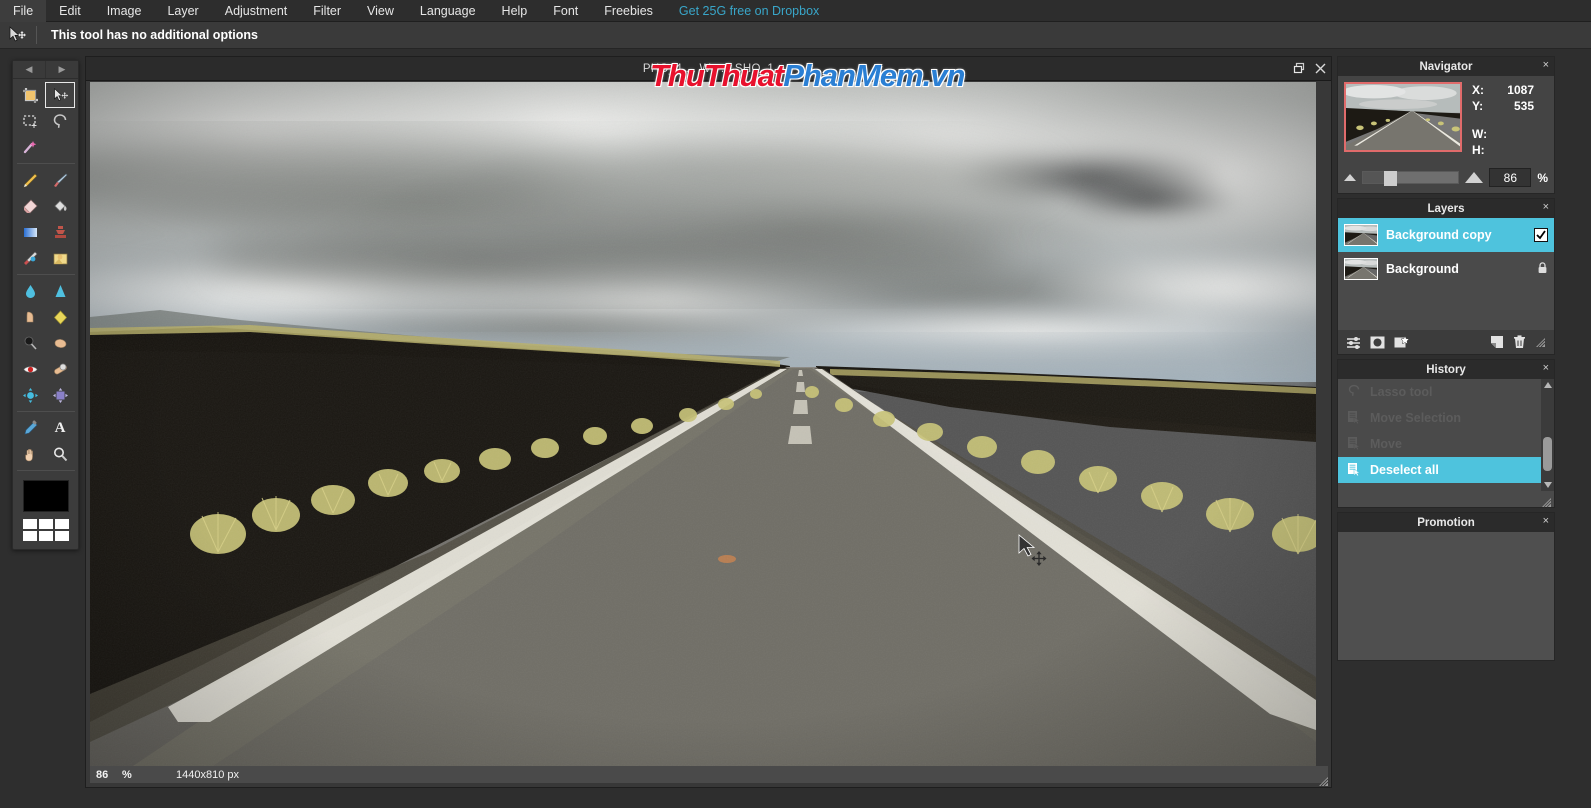 Image resolution: width=1591 pixels, height=808 pixels. What do you see at coordinates (1547, 485) in the screenshot?
I see `history-scroll-down-icon` at bounding box center [1547, 485].